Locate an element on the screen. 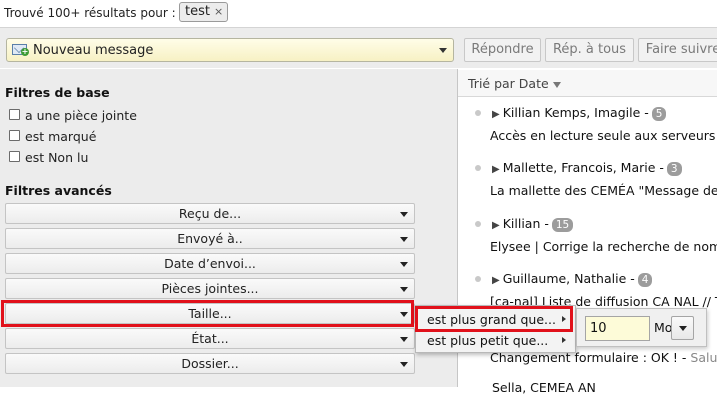 The image size is (717, 395). plus-icon: + is located at coordinates (25, 51).